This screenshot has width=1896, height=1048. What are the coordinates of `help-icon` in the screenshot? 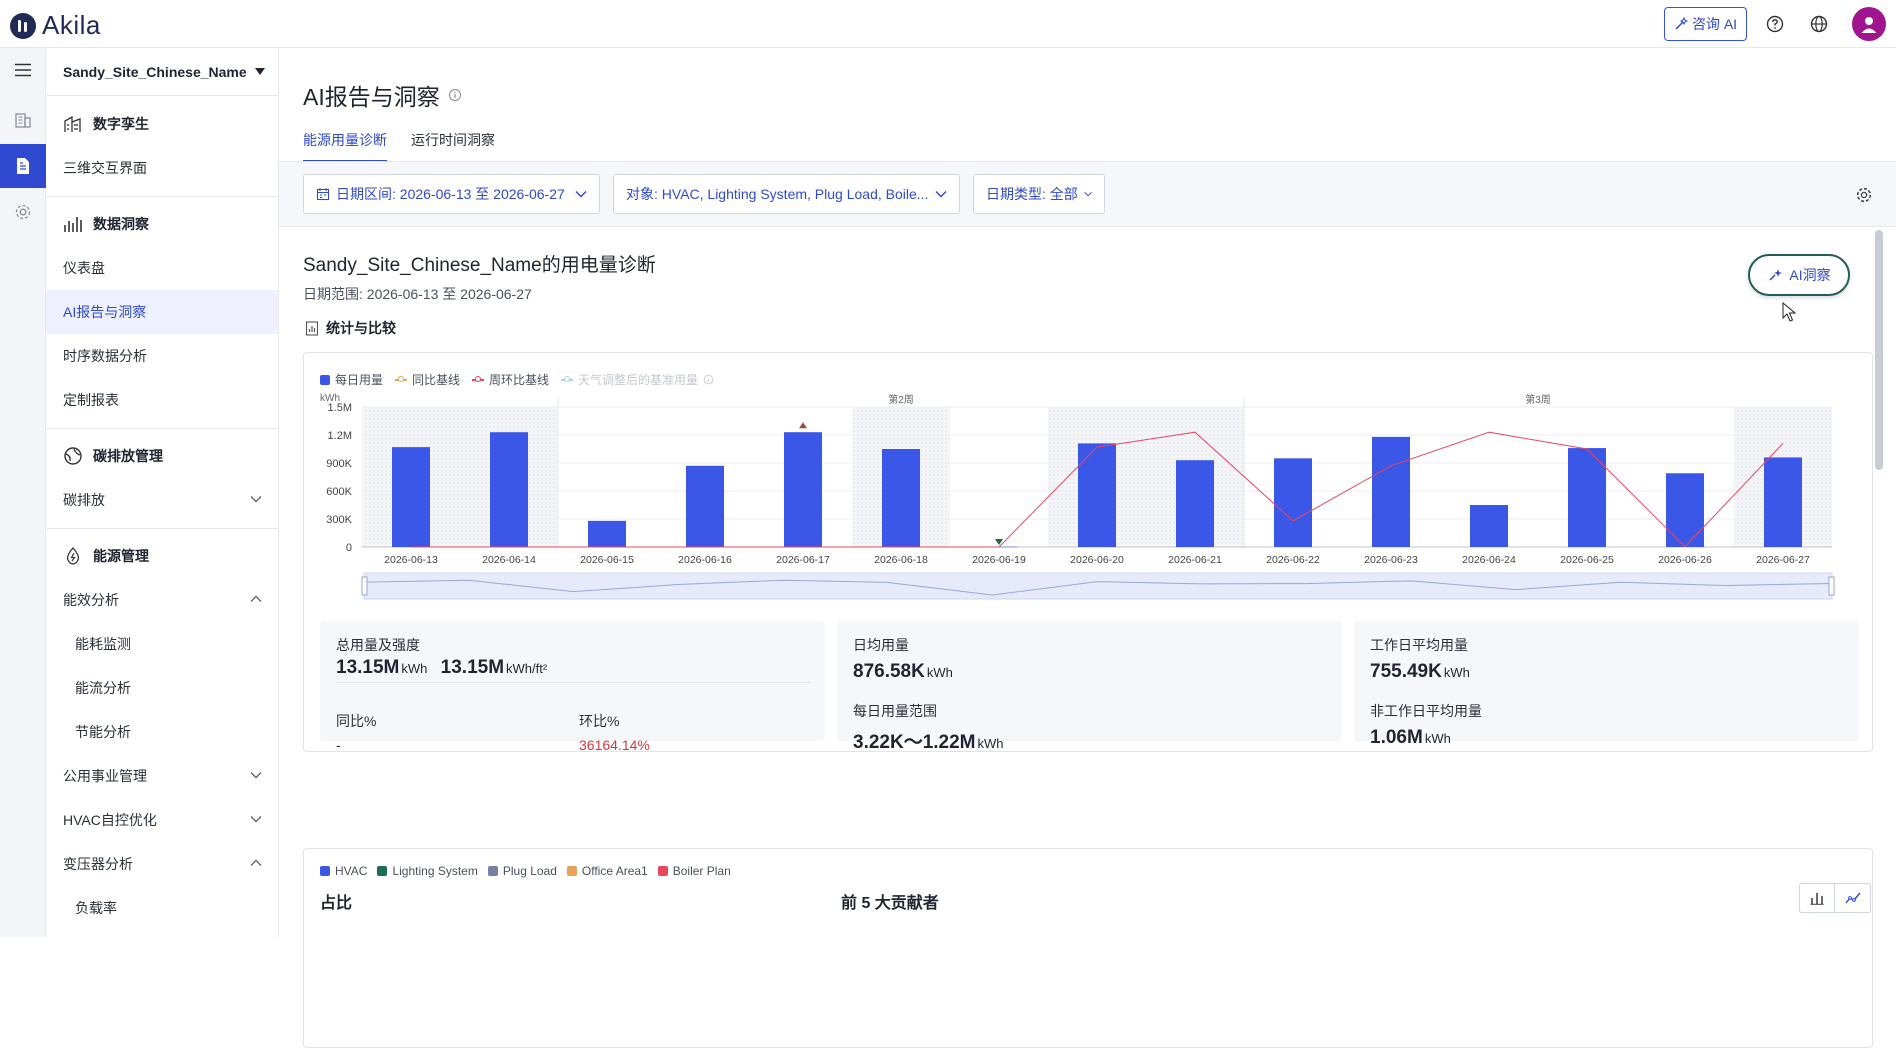 It's located at (1775, 24).